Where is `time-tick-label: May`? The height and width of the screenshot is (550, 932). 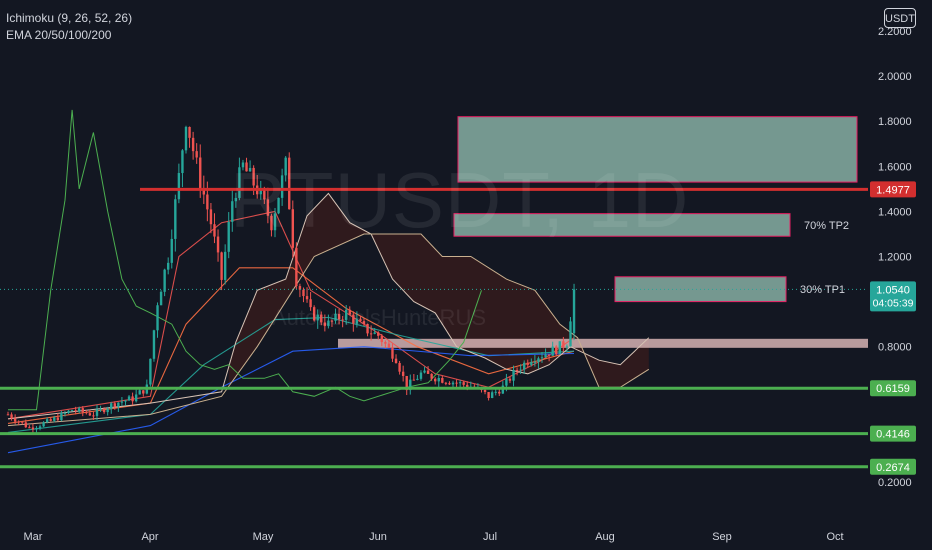
time-tick-label: May is located at coordinates (263, 537).